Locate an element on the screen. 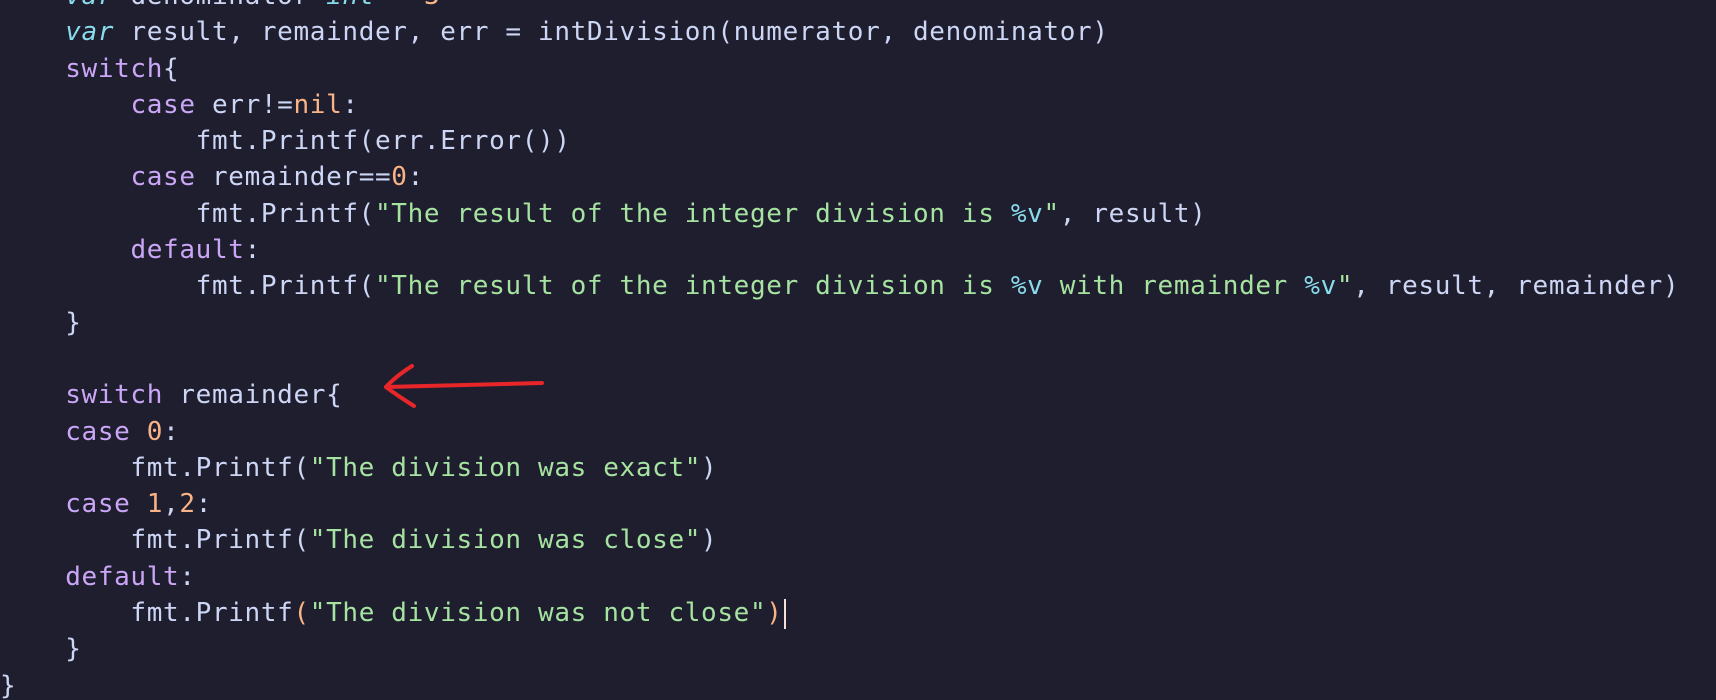 This screenshot has width=1716, height=700. code-line: switch remainder{ is located at coordinates (839, 395).